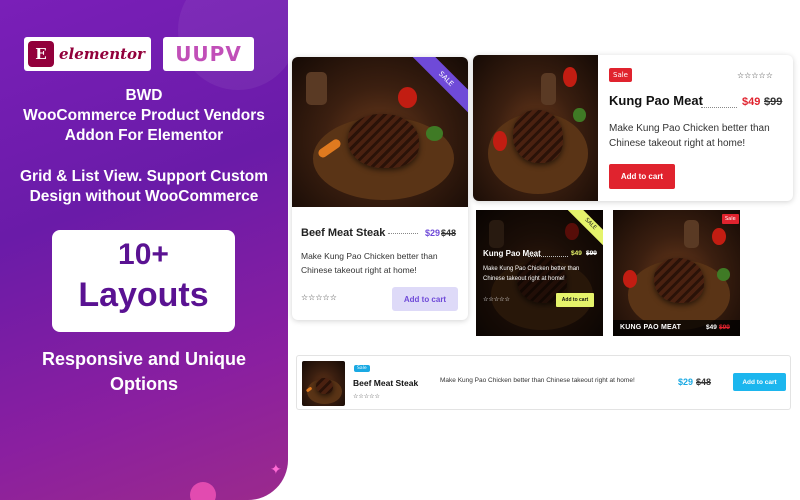 The height and width of the screenshot is (500, 800). I want to click on promo-footer: Responsive and Unique Options, so click(144, 372).